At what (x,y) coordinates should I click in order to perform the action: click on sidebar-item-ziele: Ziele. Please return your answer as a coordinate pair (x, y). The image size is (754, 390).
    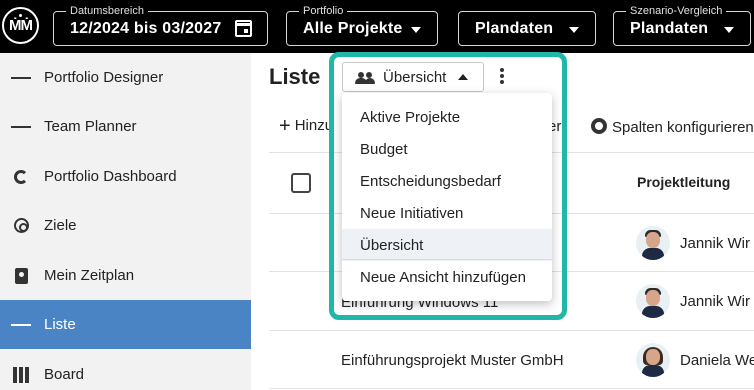
    Looking at the image, I should click on (125, 225).